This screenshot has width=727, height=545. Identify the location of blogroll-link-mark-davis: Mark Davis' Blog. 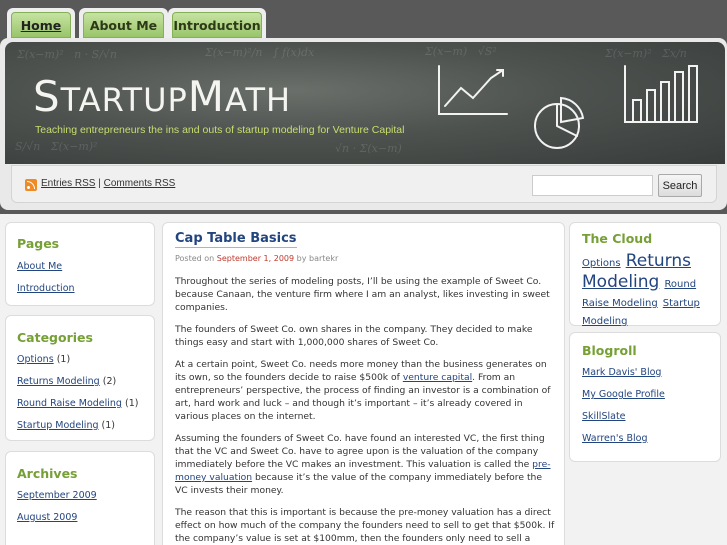
(621, 372).